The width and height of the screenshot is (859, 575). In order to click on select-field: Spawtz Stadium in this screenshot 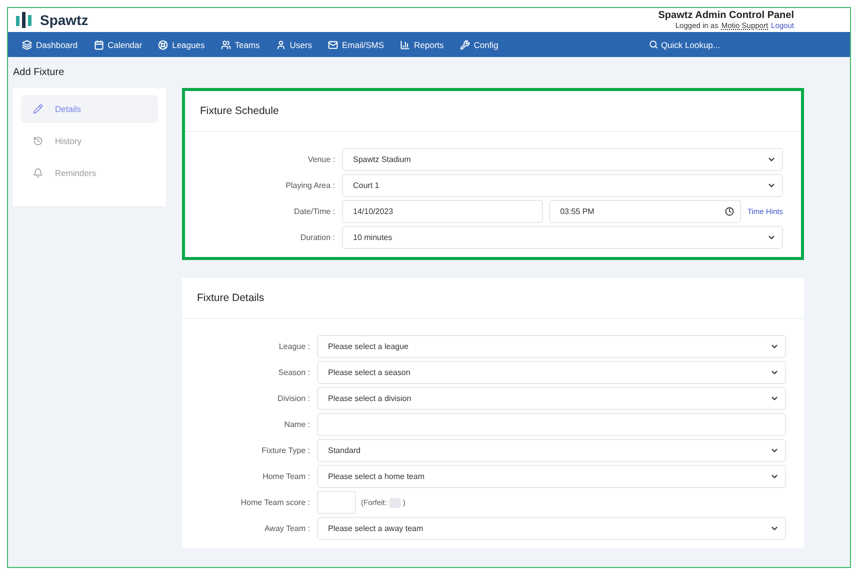, I will do `click(562, 159)`.